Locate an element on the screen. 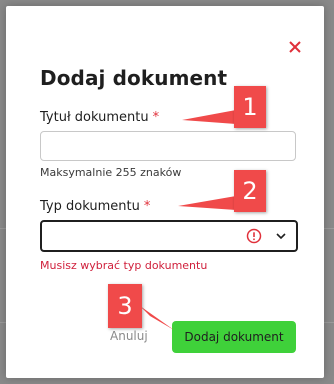 This screenshot has height=384, width=334. document-title-label: Tytuł dokumentu * is located at coordinates (99, 117).